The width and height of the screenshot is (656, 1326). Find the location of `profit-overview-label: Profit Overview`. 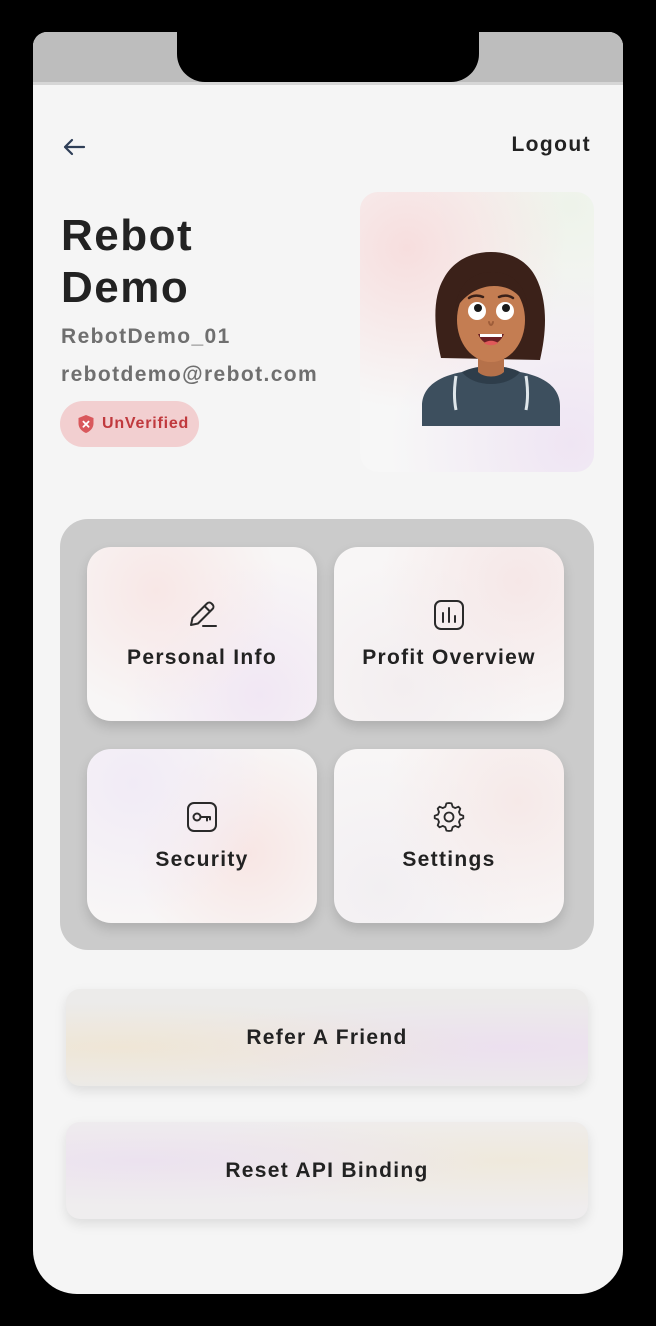

profit-overview-label: Profit Overview is located at coordinates (449, 657).